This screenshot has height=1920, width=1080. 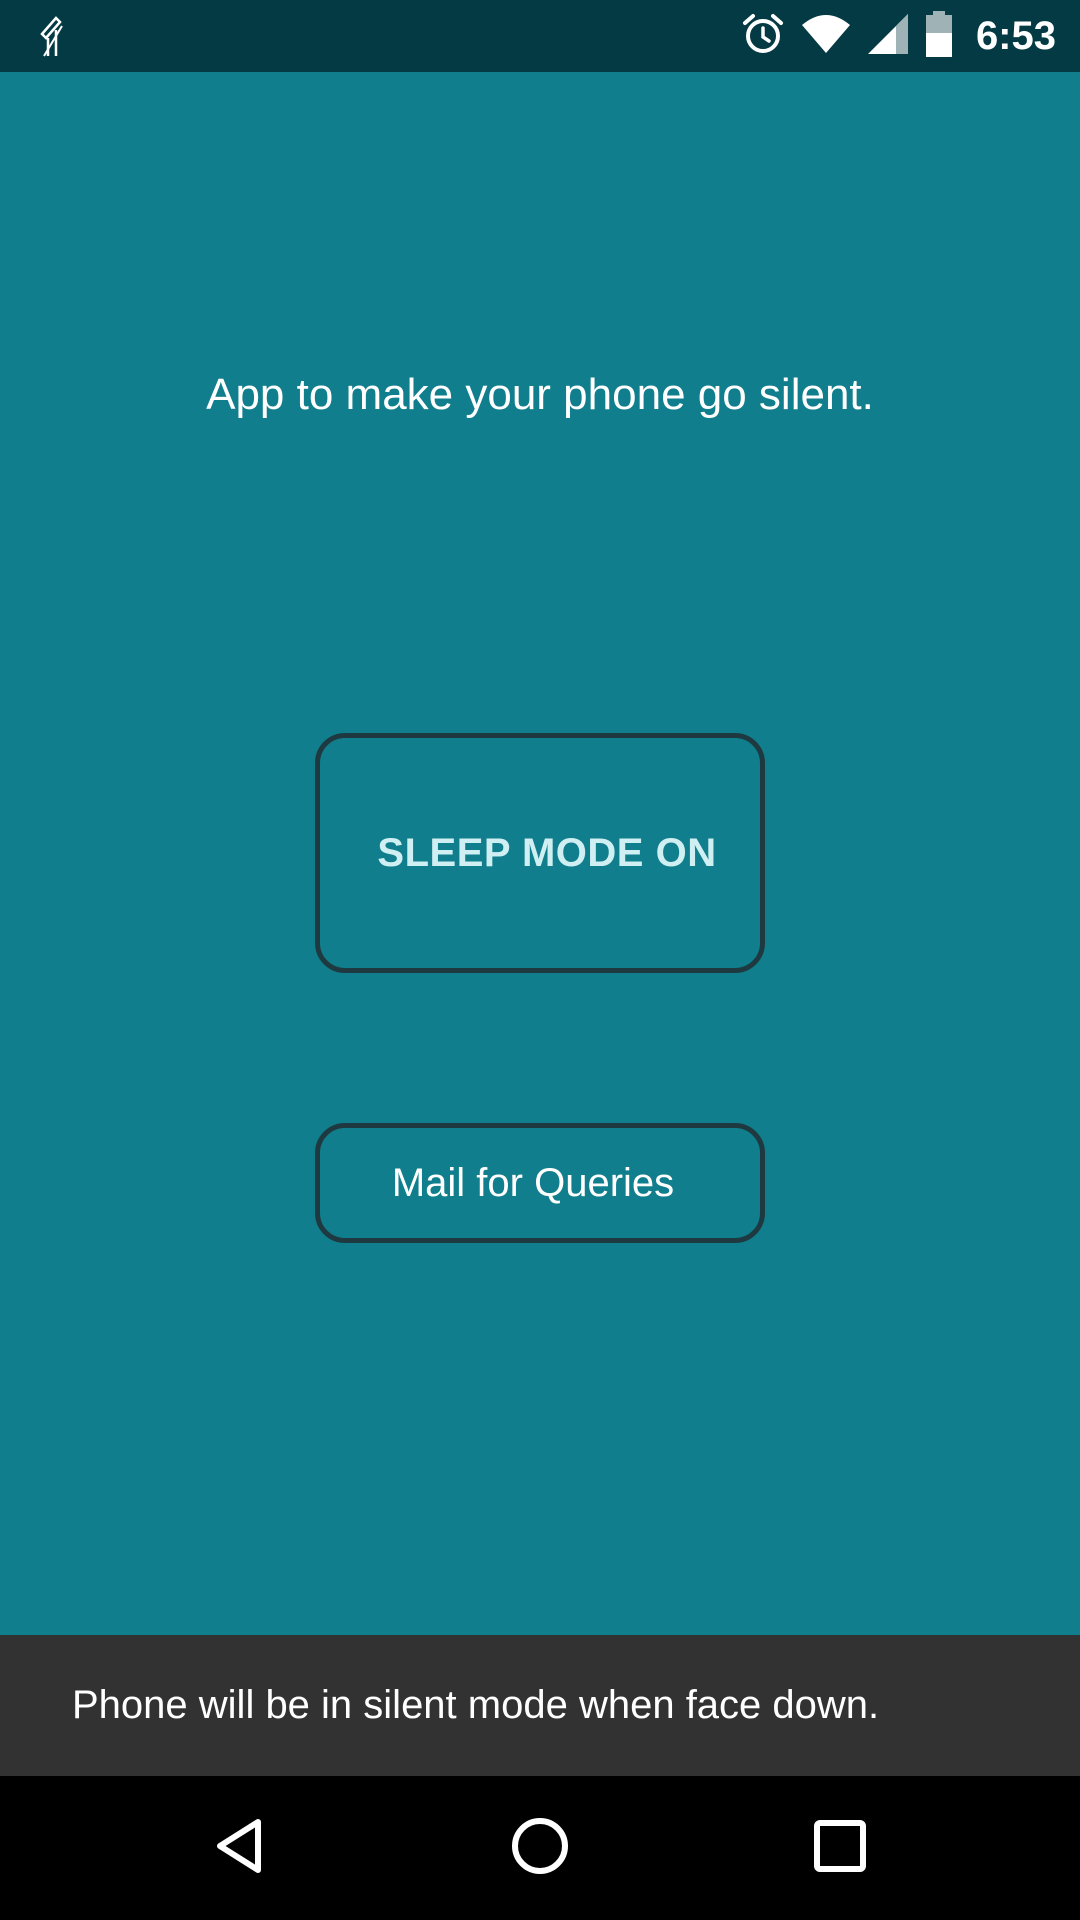 What do you see at coordinates (1015, 35) in the screenshot?
I see `clock-time: 6:53` at bounding box center [1015, 35].